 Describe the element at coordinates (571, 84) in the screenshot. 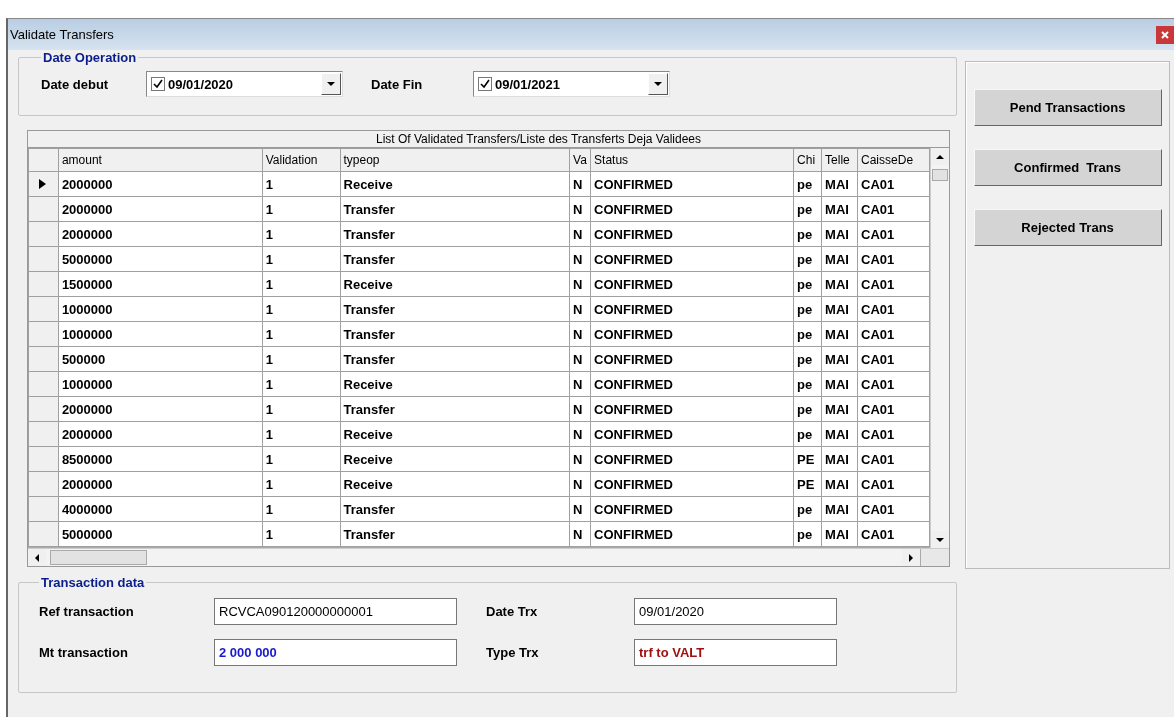

I see `date-picker: 09/01/2021` at that location.